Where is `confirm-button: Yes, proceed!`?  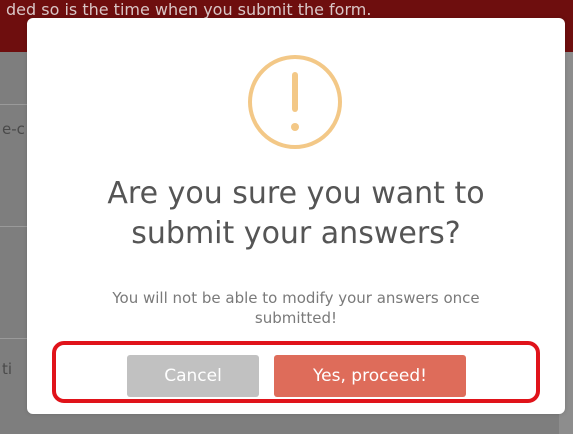
confirm-button: Yes, proceed! is located at coordinates (370, 376).